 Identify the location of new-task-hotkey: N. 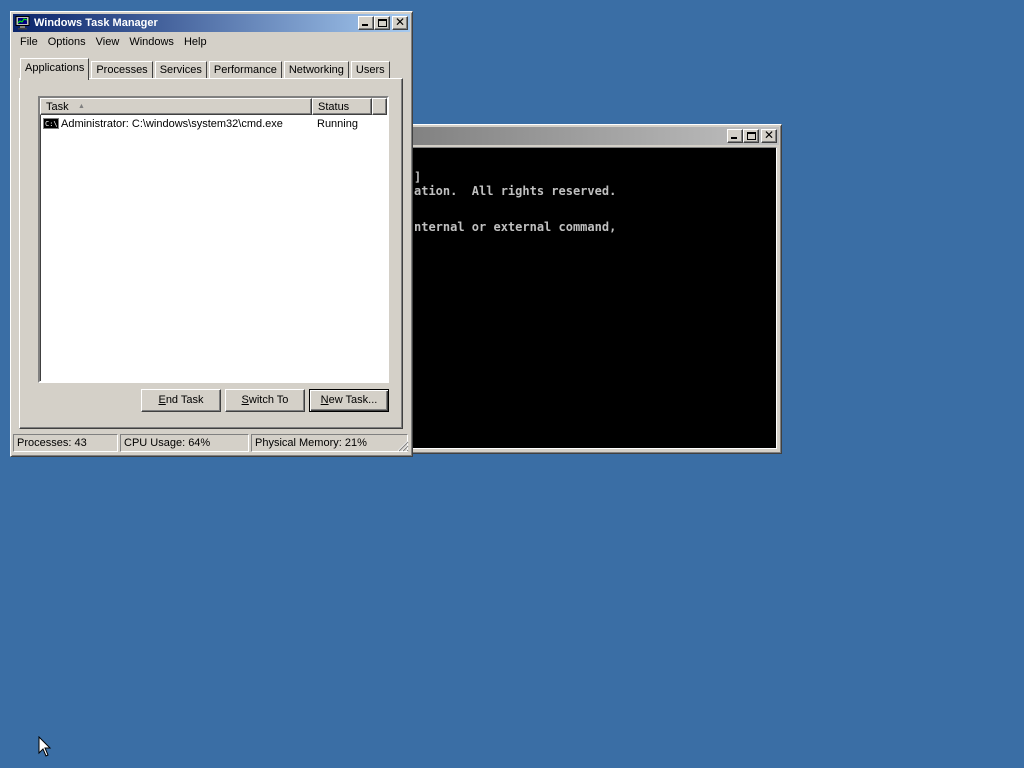
(324, 400).